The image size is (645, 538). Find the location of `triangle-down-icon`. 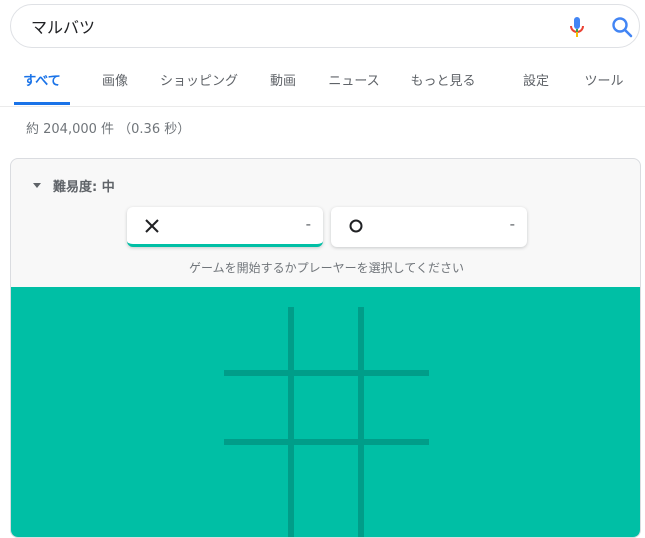

triangle-down-icon is located at coordinates (37, 185).